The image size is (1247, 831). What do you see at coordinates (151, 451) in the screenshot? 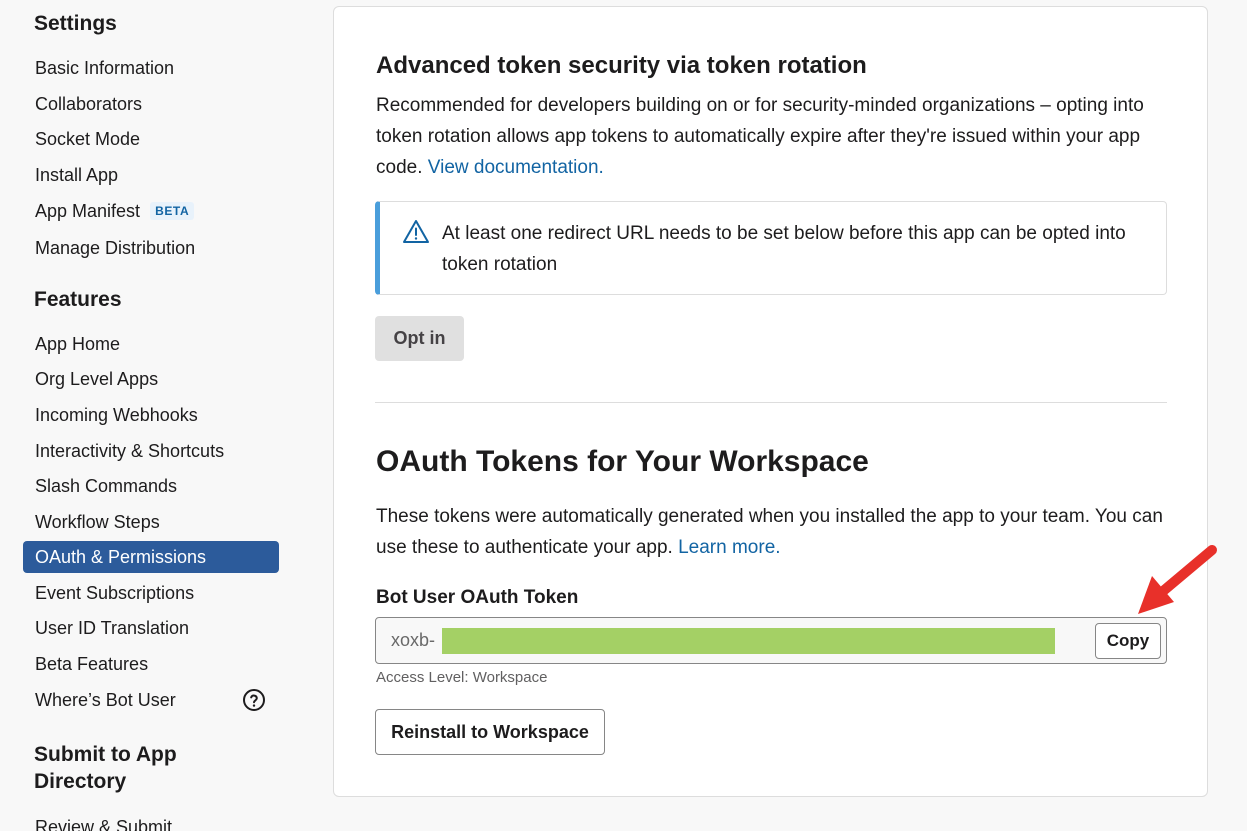
I see `sidebar-item-interactivity-shortcuts: Interactivity & Shortcuts` at bounding box center [151, 451].